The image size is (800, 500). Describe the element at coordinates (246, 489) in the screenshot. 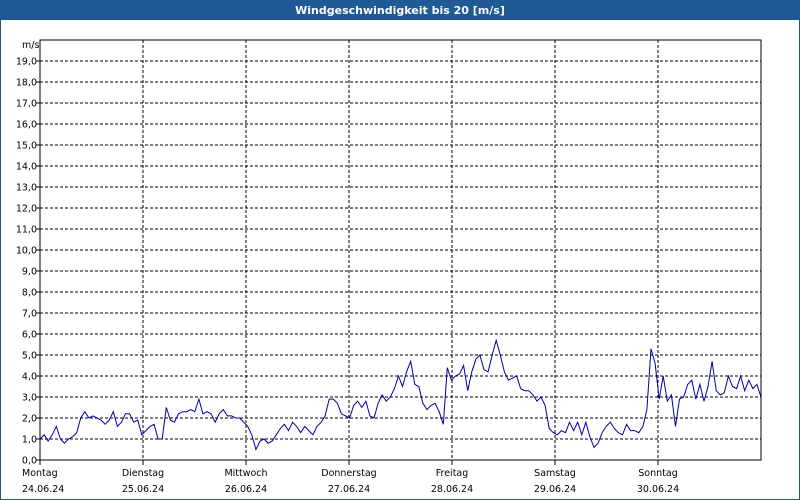

I see `day-date-label: 26.06.24` at that location.